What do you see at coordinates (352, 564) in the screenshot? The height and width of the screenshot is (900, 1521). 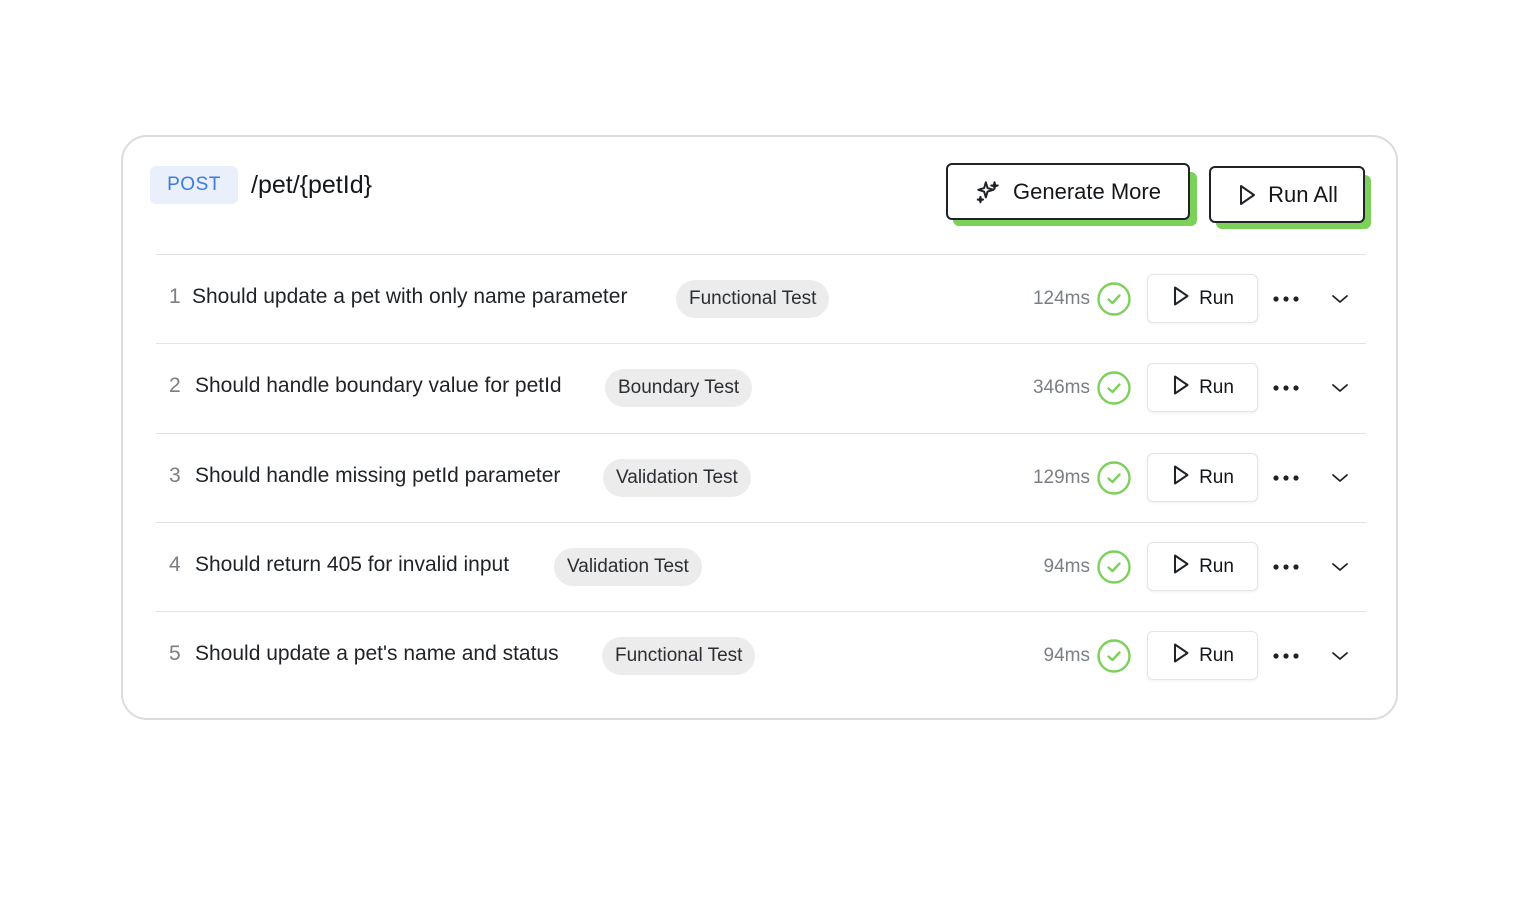 I see `test-title: Should return 405 for invalid input` at bounding box center [352, 564].